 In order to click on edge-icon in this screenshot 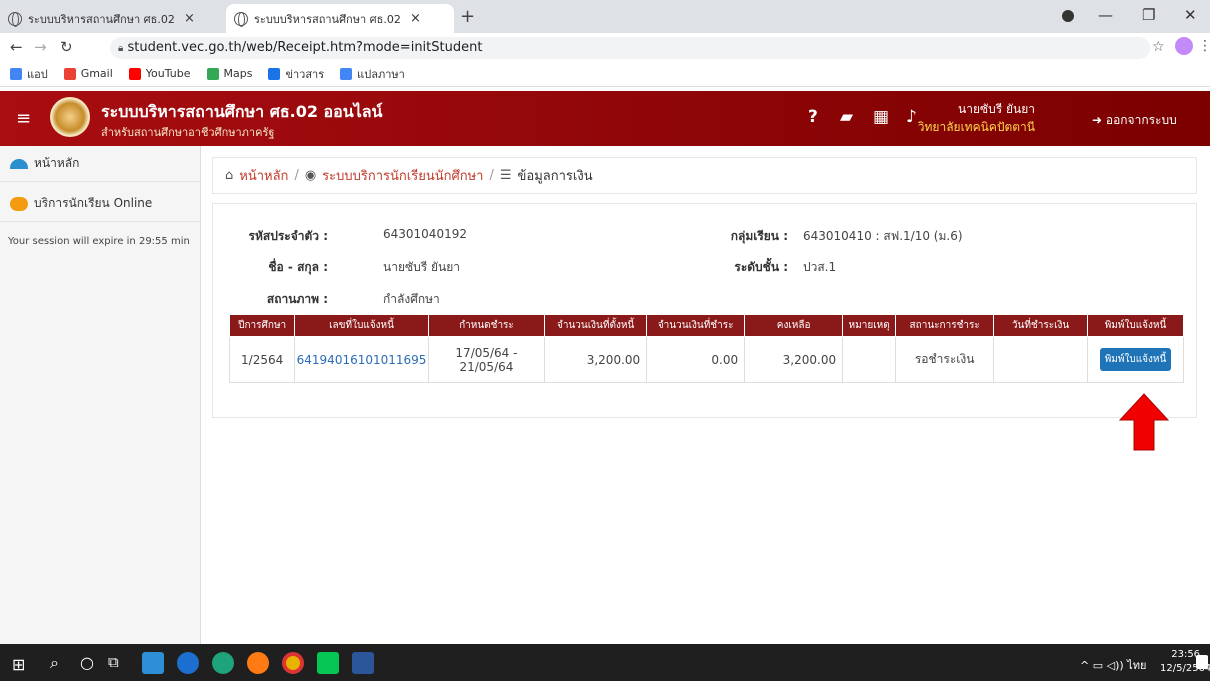, I will do `click(223, 663)`.